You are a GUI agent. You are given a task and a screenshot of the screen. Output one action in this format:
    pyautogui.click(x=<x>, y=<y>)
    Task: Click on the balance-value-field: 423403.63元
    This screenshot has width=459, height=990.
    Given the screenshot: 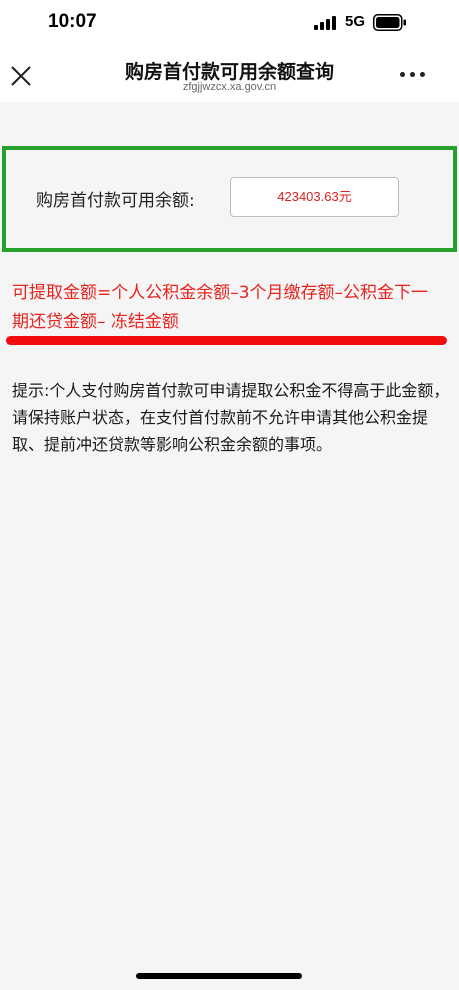 What is the action you would take?
    pyautogui.click(x=314, y=197)
    